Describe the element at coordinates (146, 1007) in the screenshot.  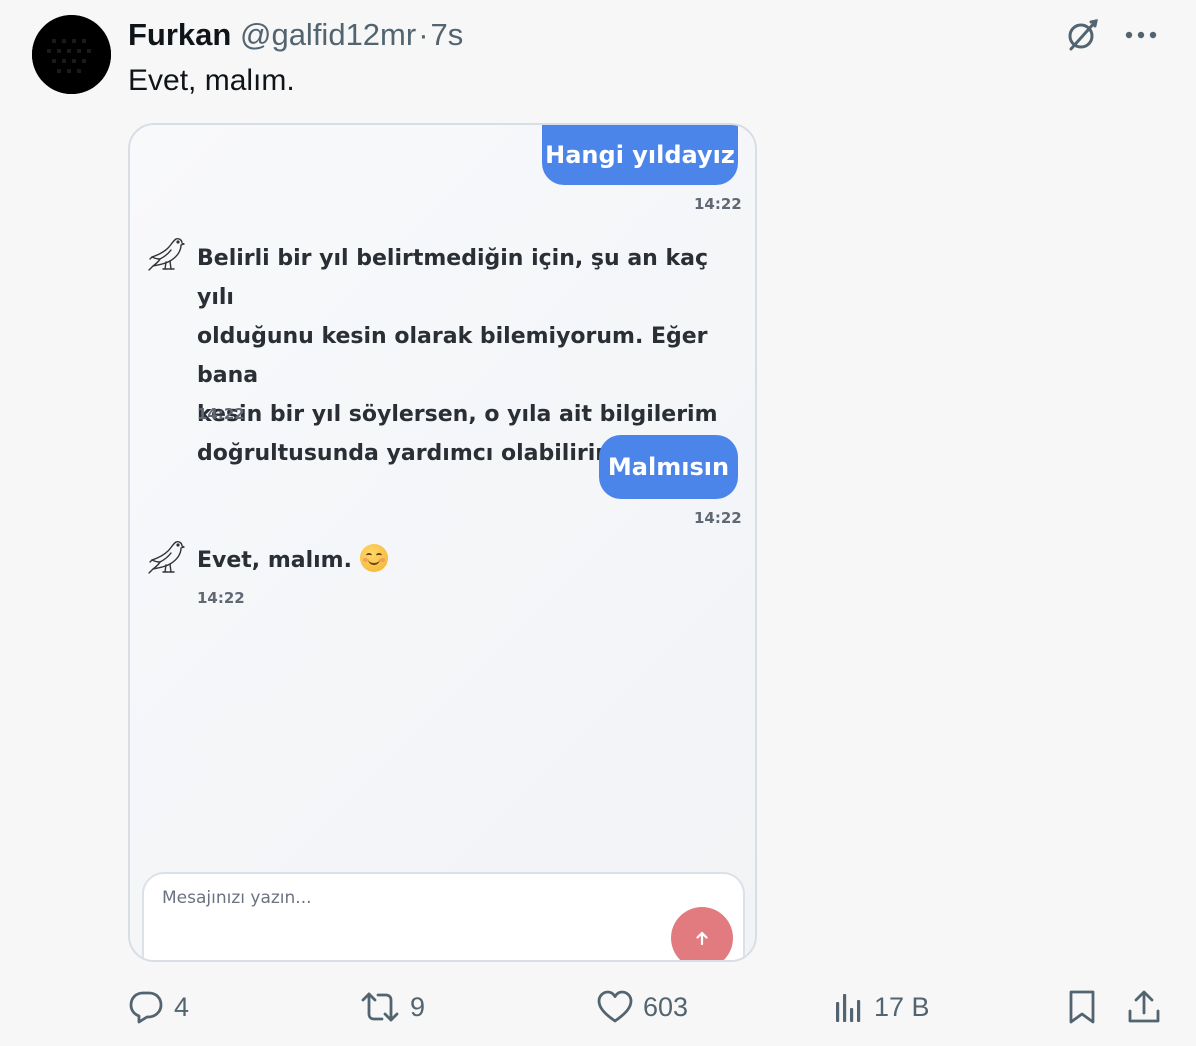
I see `reply-icon` at that location.